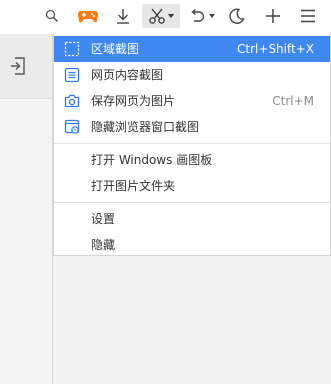  What do you see at coordinates (52, 16) in the screenshot?
I see `search-icon` at bounding box center [52, 16].